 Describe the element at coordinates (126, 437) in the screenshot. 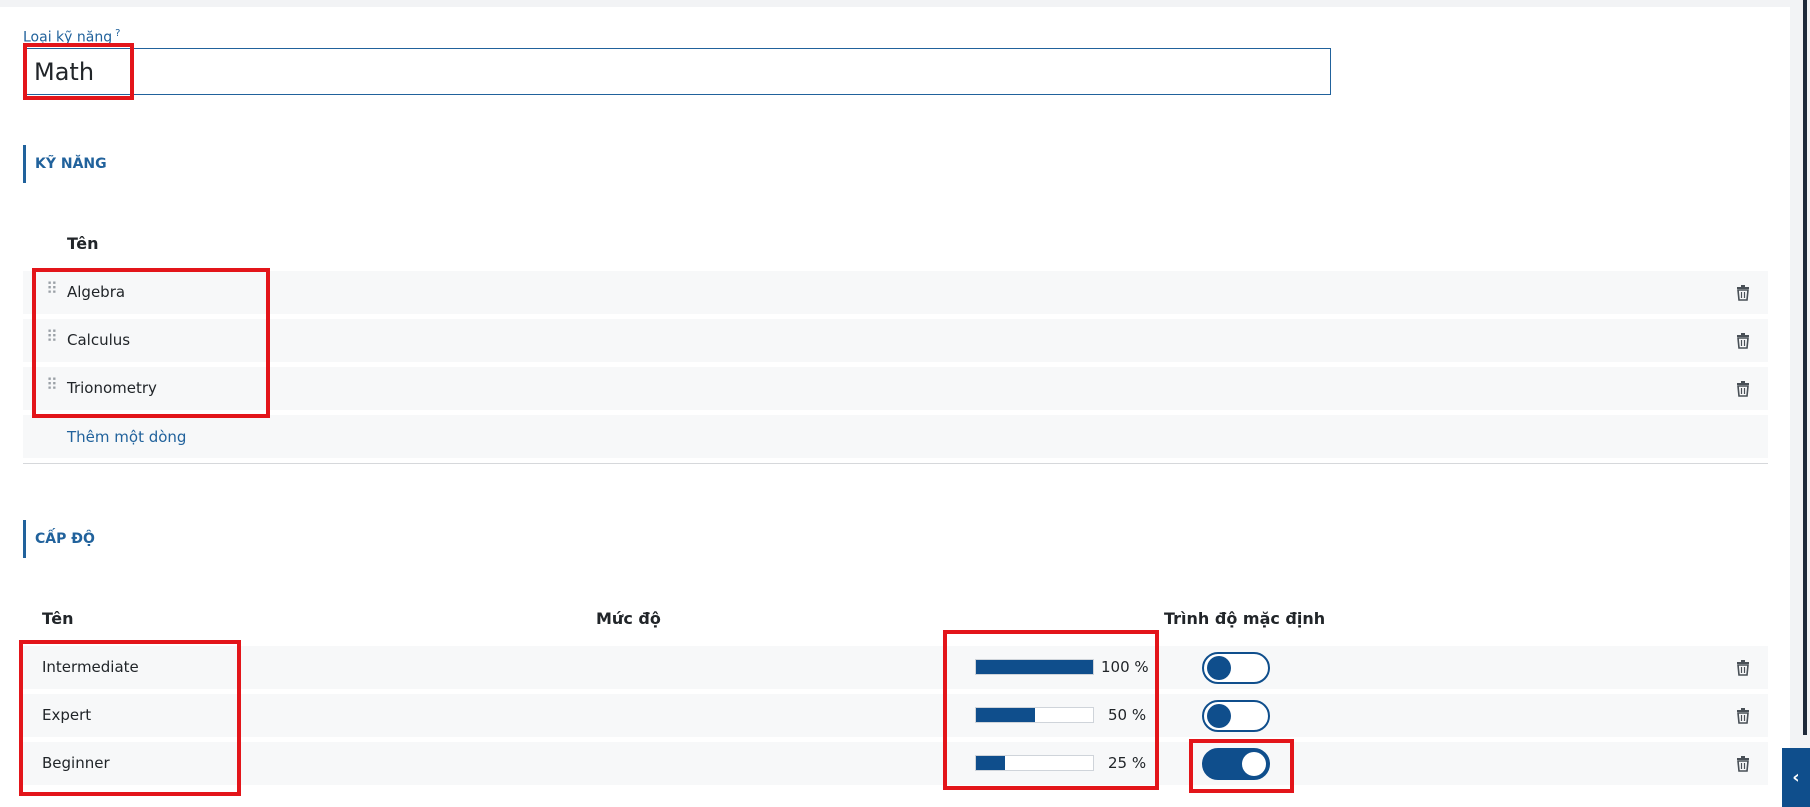

I see `add-line-link: Thêm một dòng` at that location.